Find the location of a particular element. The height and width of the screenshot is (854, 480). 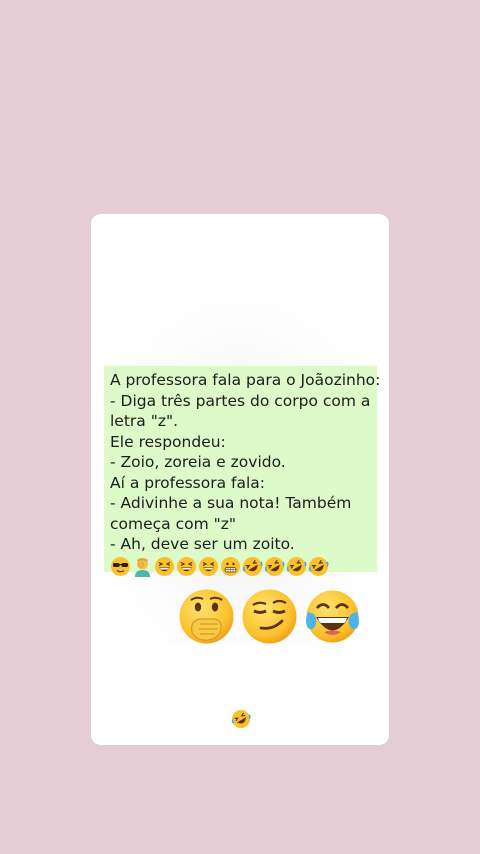

smirking-face-icon is located at coordinates (269, 616).